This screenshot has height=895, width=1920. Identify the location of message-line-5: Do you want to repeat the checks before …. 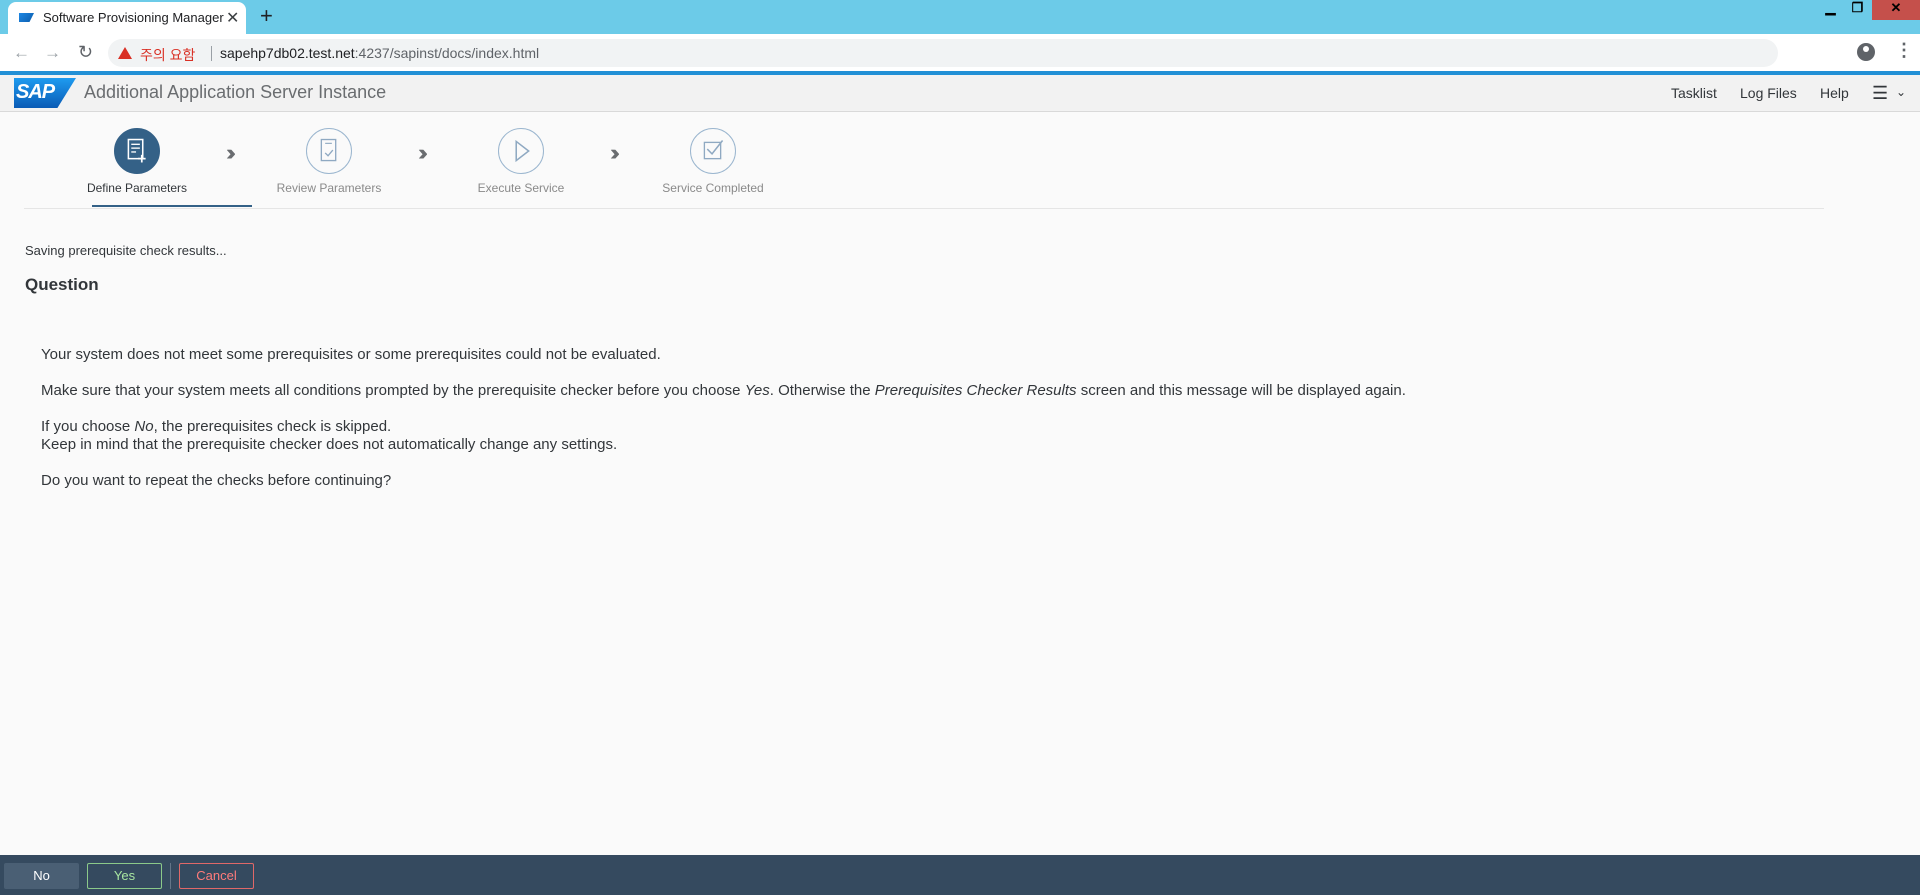
(216, 480).